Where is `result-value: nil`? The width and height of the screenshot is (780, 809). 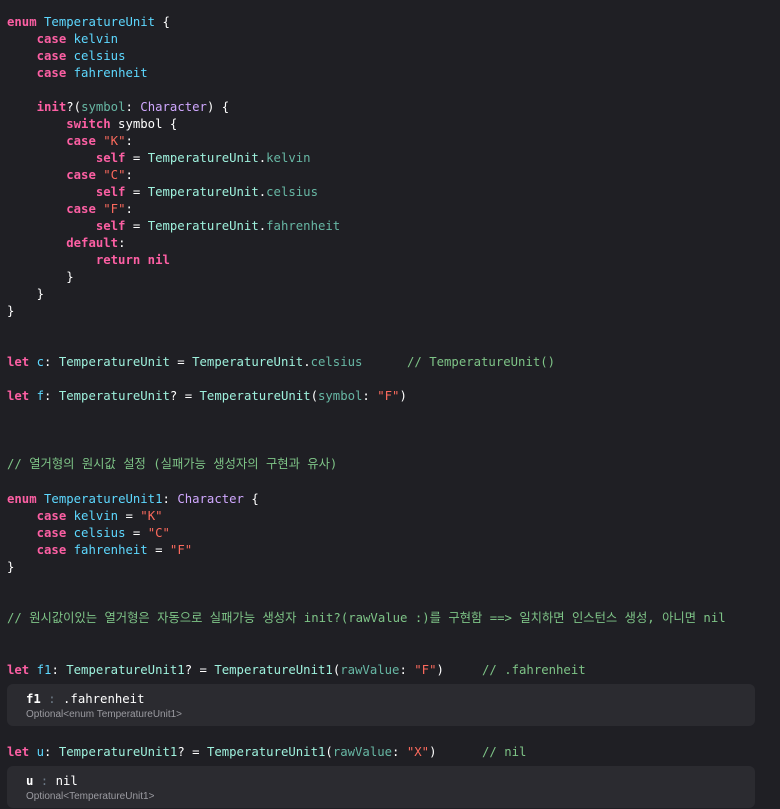
result-value: nil is located at coordinates (66, 781).